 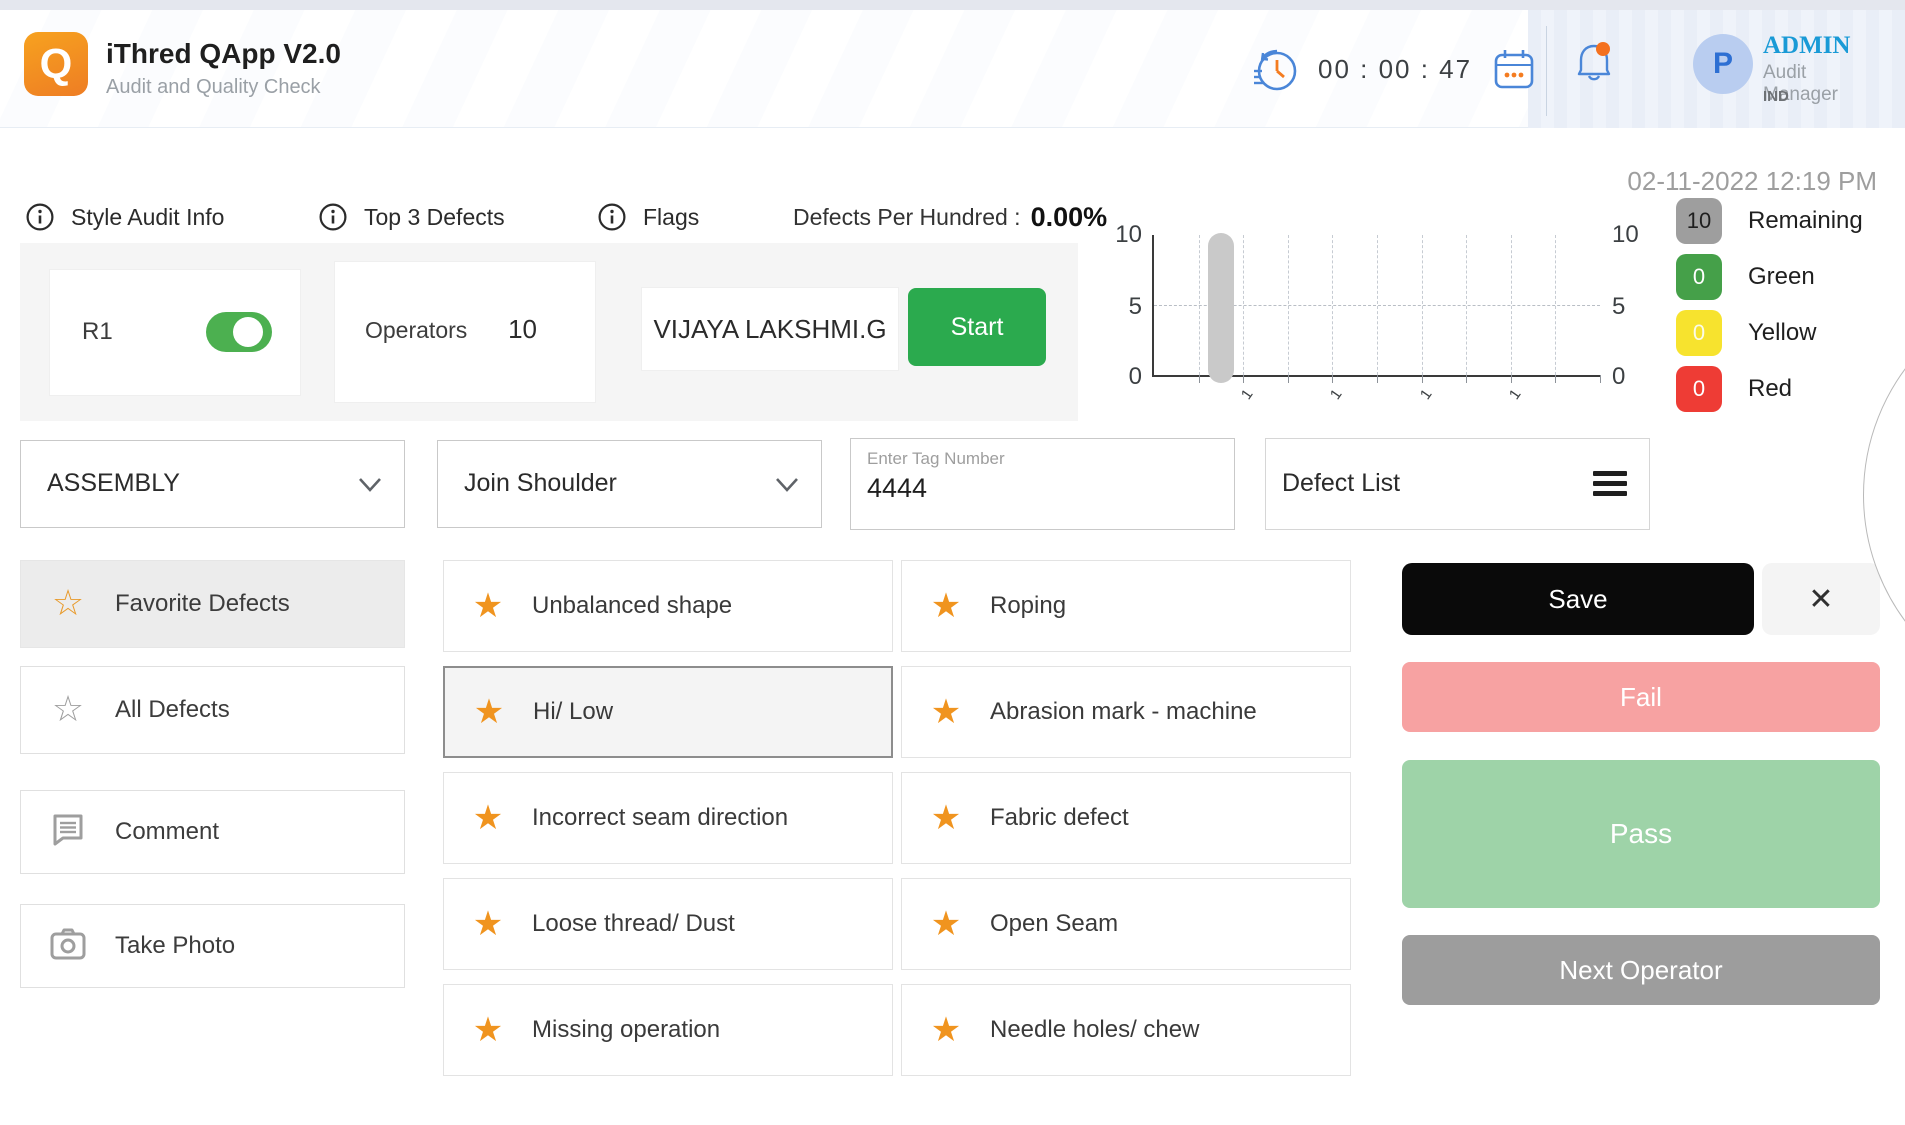 I want to click on close-button: ✕, so click(x=1821, y=599).